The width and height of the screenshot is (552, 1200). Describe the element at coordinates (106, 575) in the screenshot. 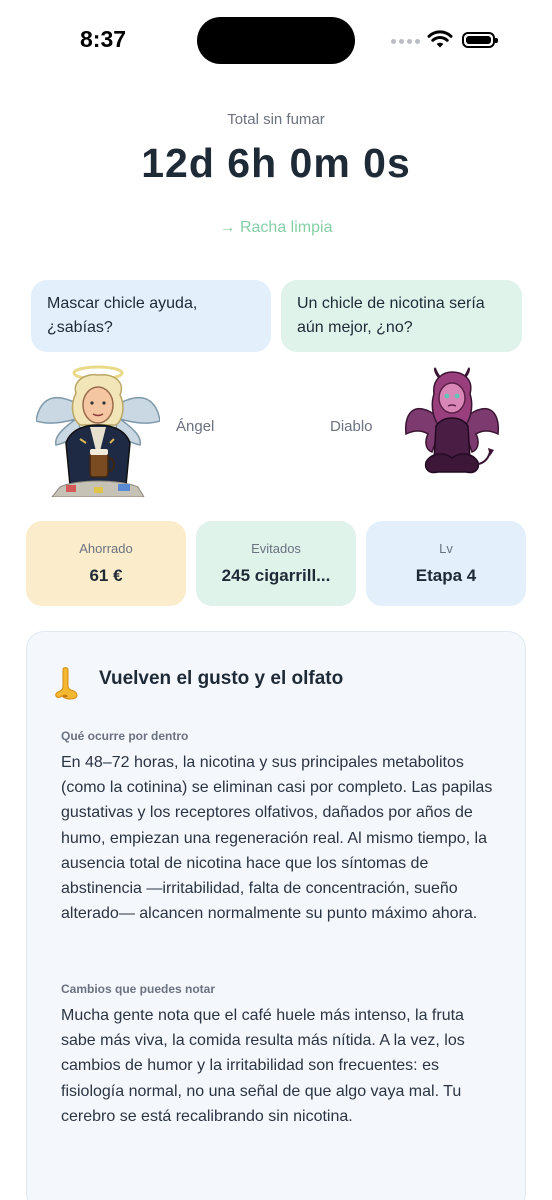

I see `stat-value-saved: 61 €` at that location.